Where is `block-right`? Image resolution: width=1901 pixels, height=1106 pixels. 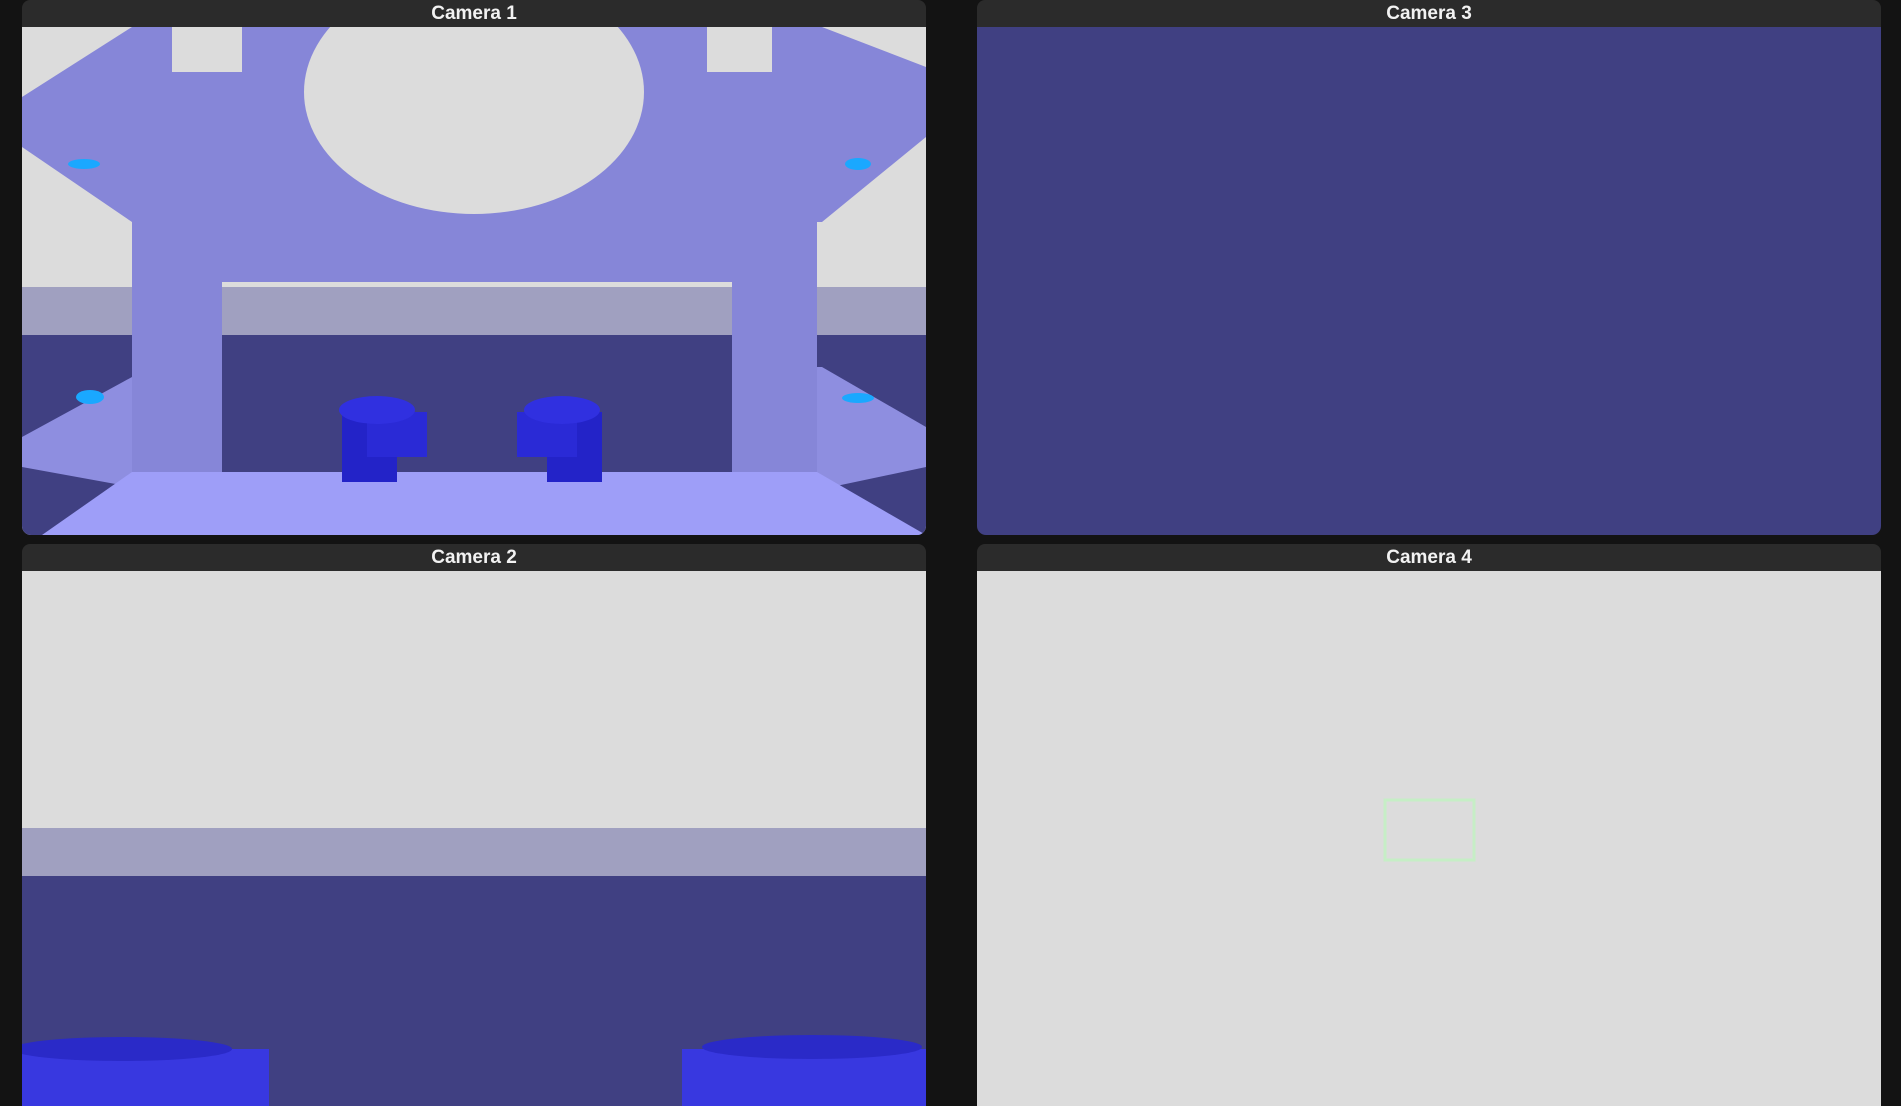
block-right is located at coordinates (804, 1070).